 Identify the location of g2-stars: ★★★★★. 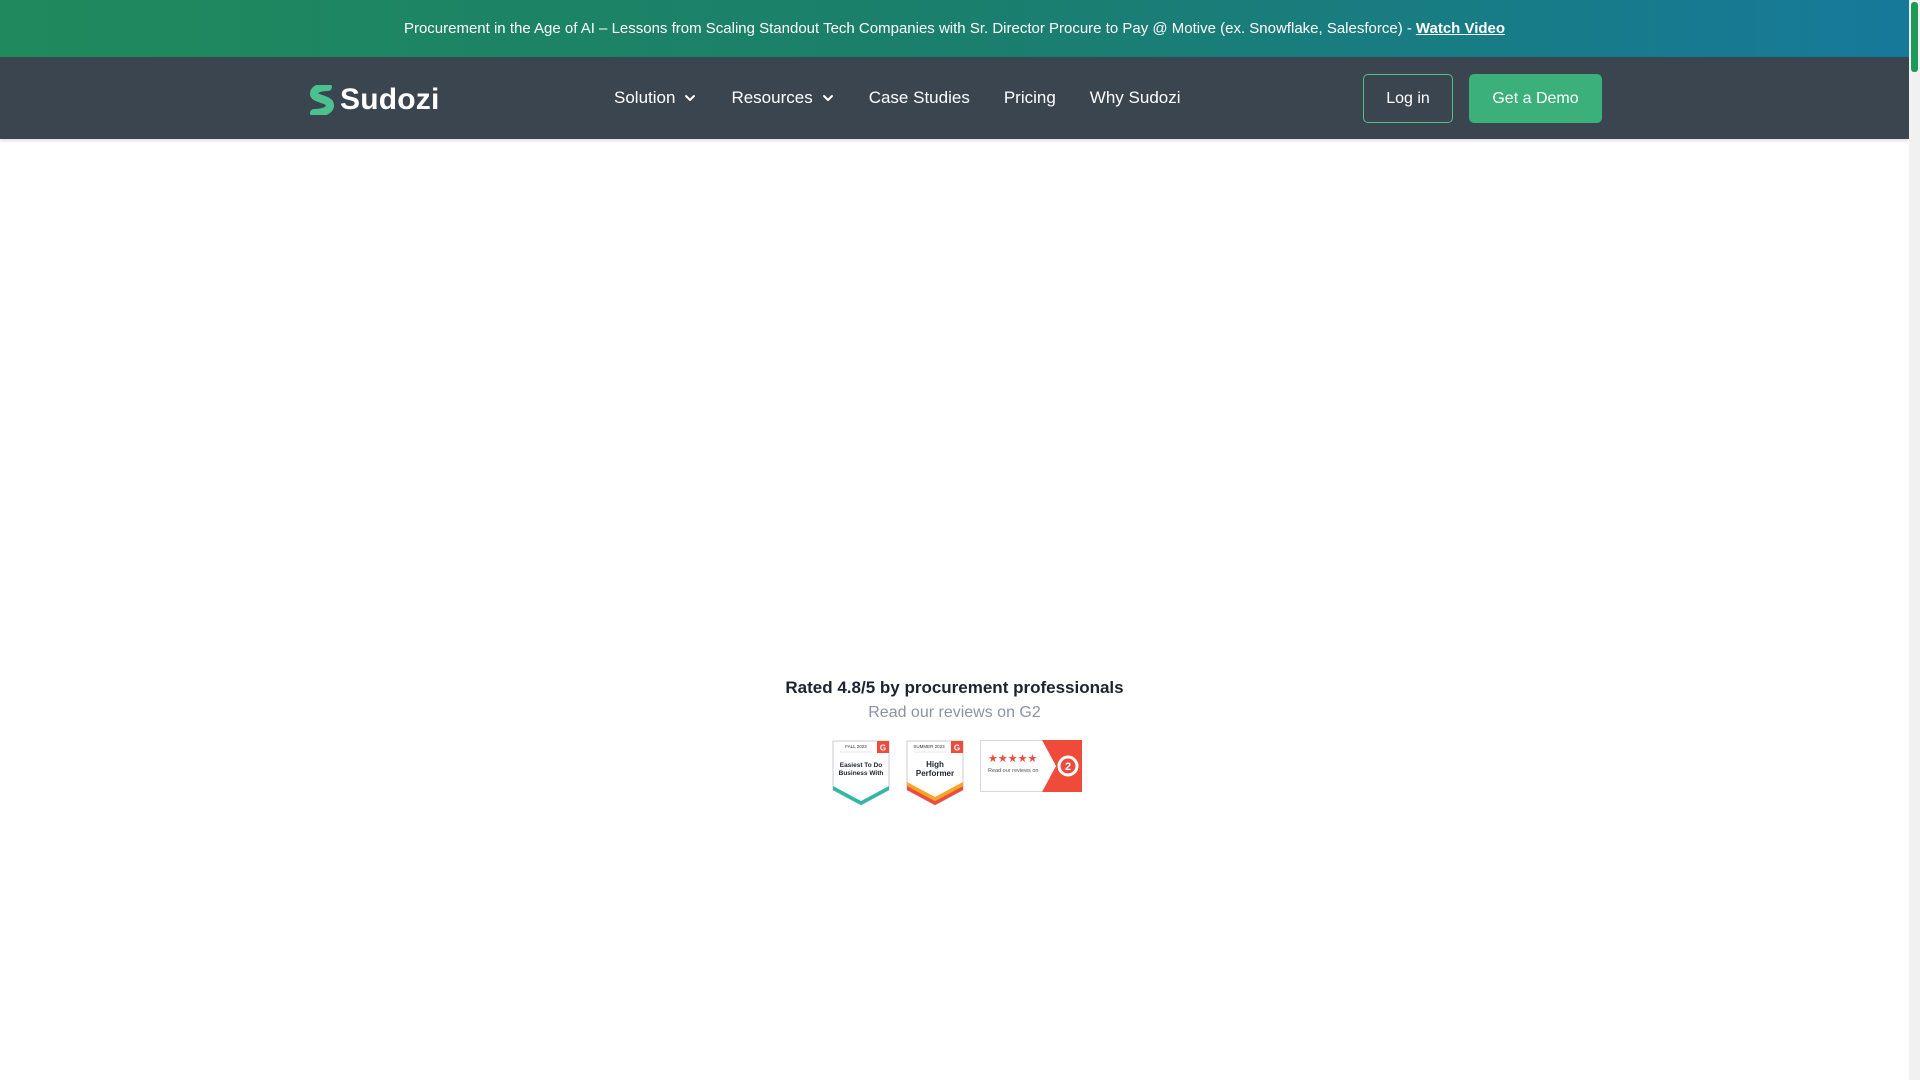
(1012, 758).